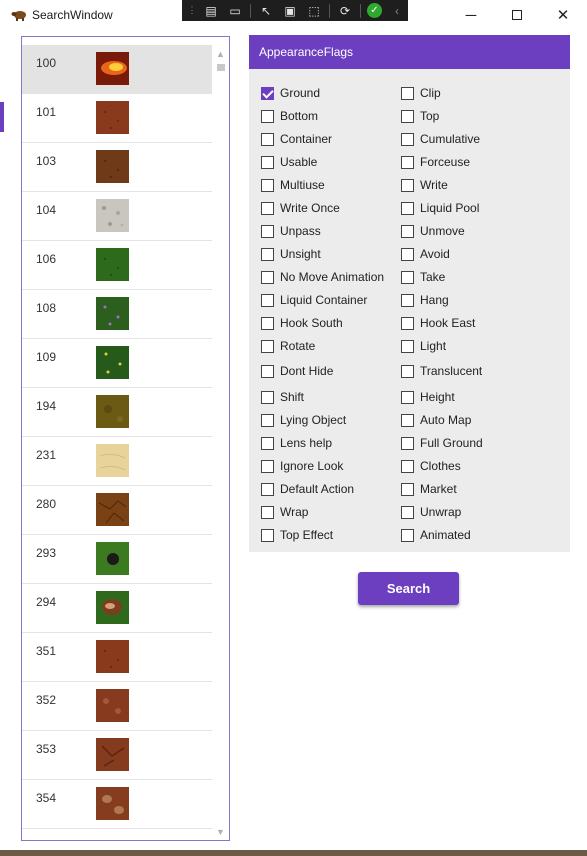  Describe the element at coordinates (117, 510) in the screenshot. I see `list-item: 280` at that location.